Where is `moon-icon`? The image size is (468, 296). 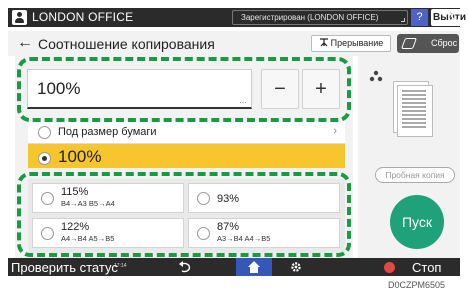
moon-icon is located at coordinates (453, 17).